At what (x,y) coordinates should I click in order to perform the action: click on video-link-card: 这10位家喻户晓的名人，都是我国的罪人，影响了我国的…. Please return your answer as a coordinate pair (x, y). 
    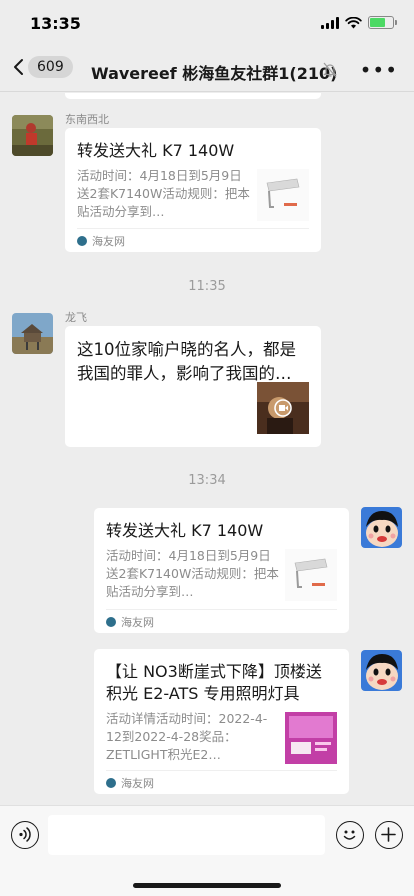
    Looking at the image, I should click on (193, 386).